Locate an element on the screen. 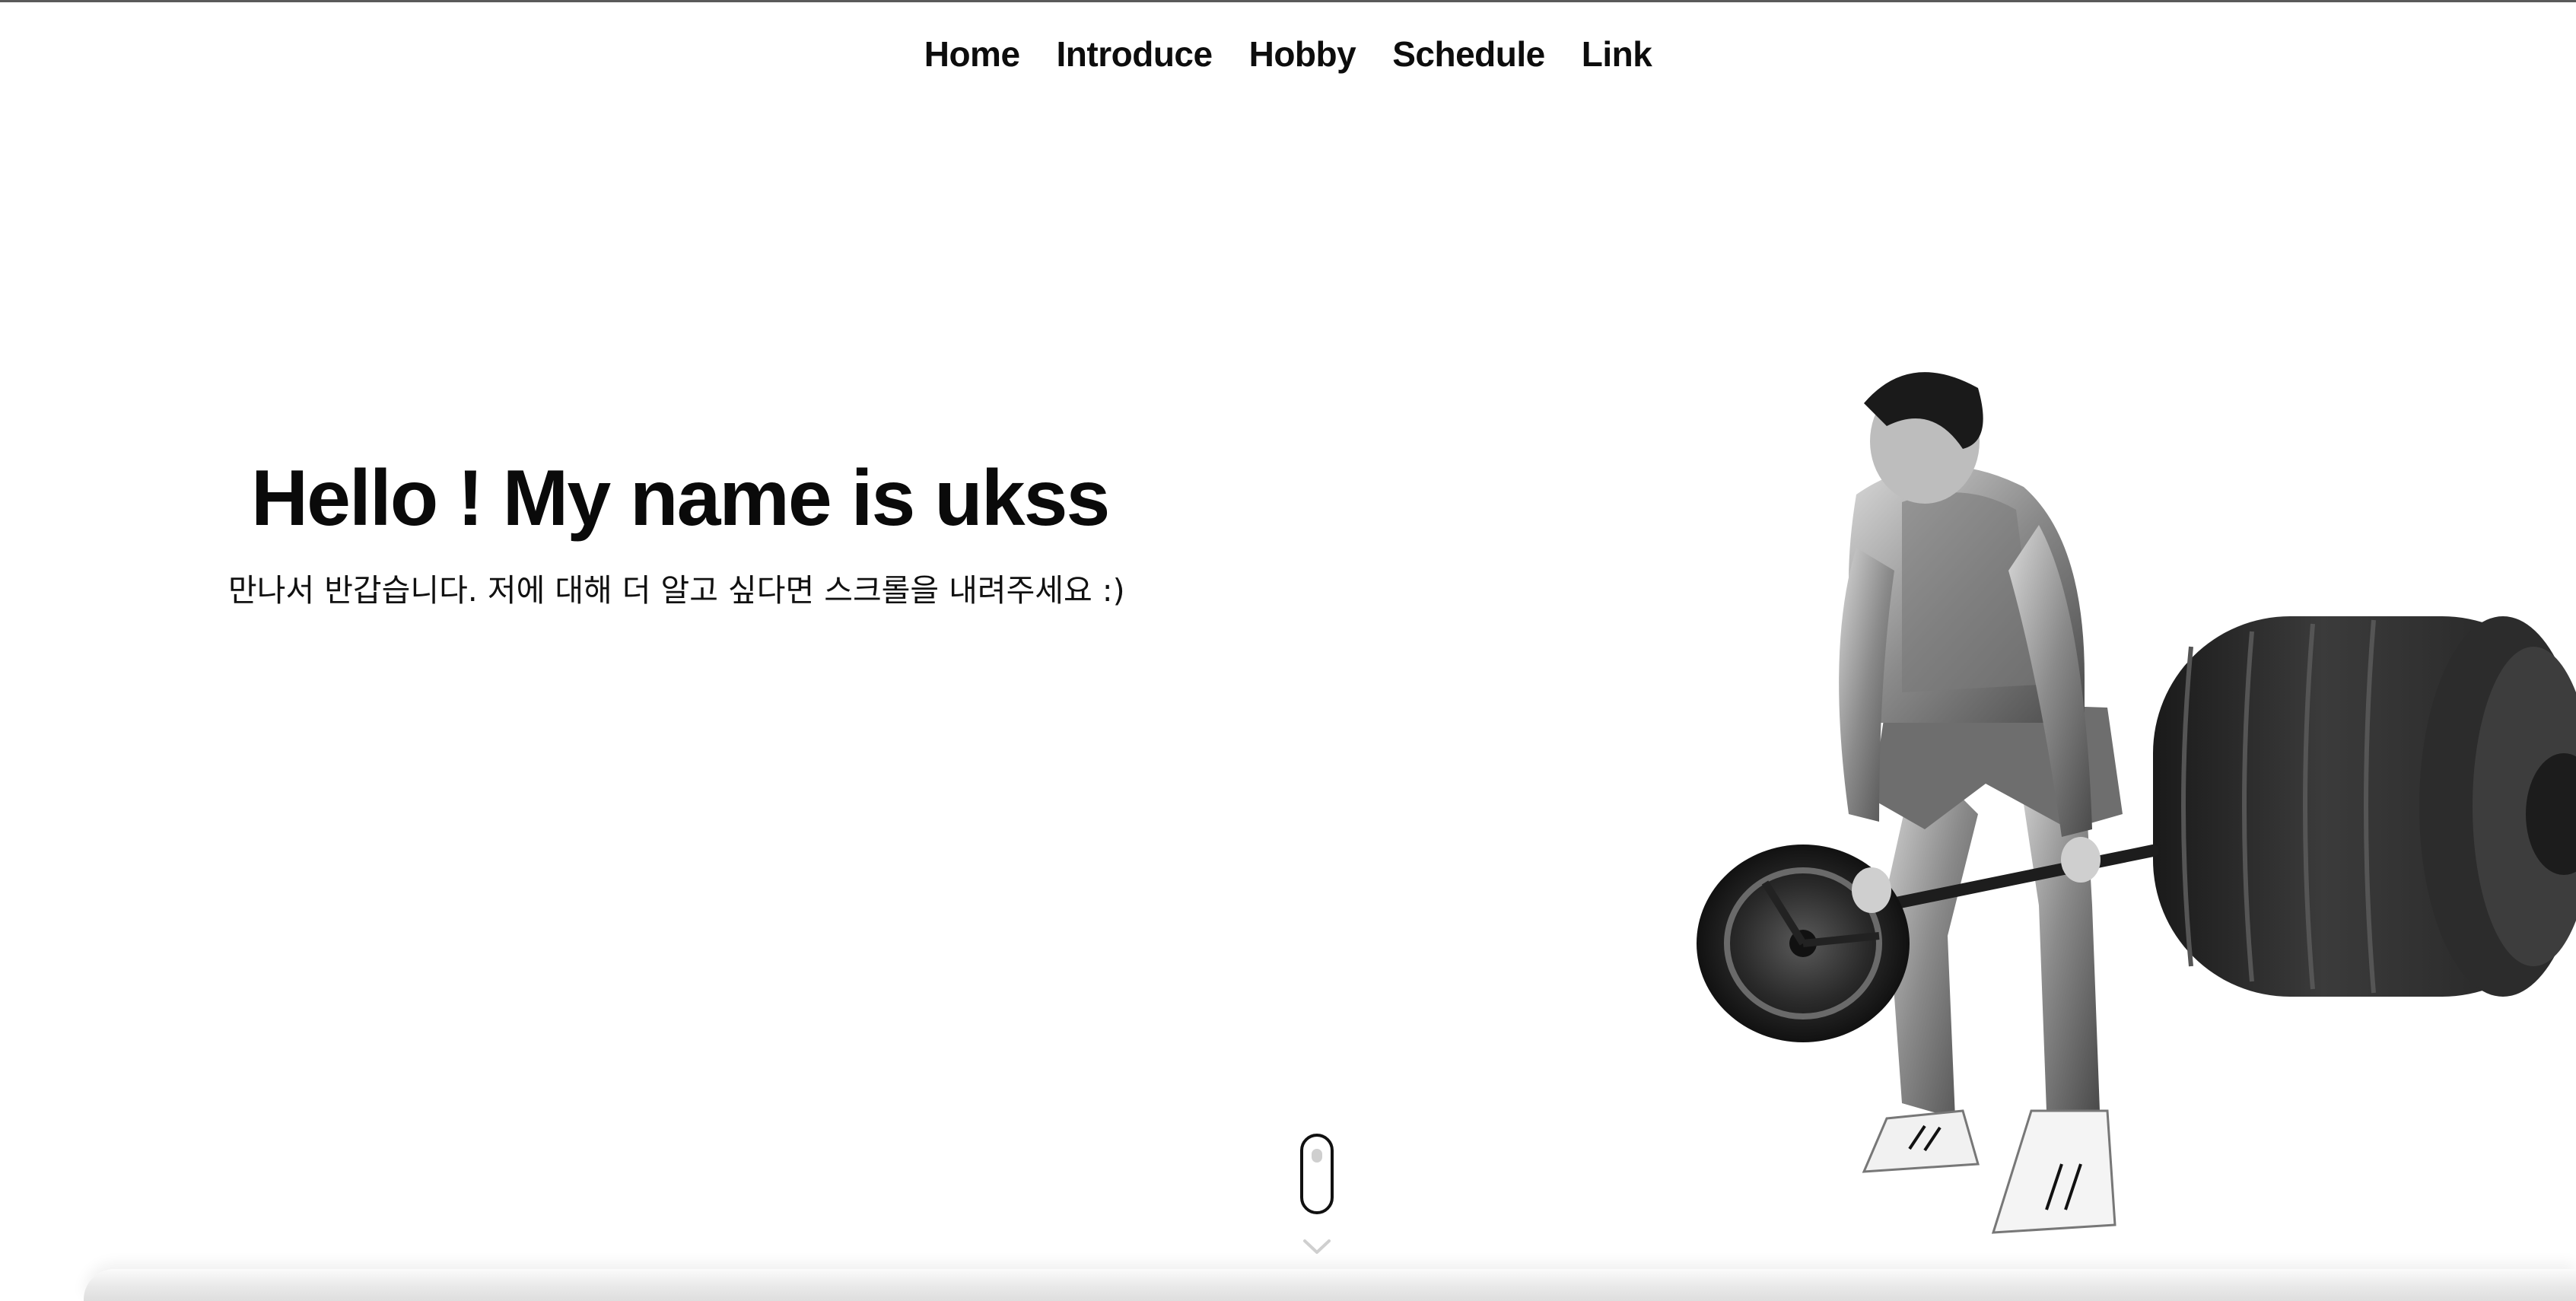  hero-subtitle: 만나서 반갑습니다. 저에 대해 더 알고 싶다면 스크롤을 내려주세요 :) is located at coordinates (676, 590).